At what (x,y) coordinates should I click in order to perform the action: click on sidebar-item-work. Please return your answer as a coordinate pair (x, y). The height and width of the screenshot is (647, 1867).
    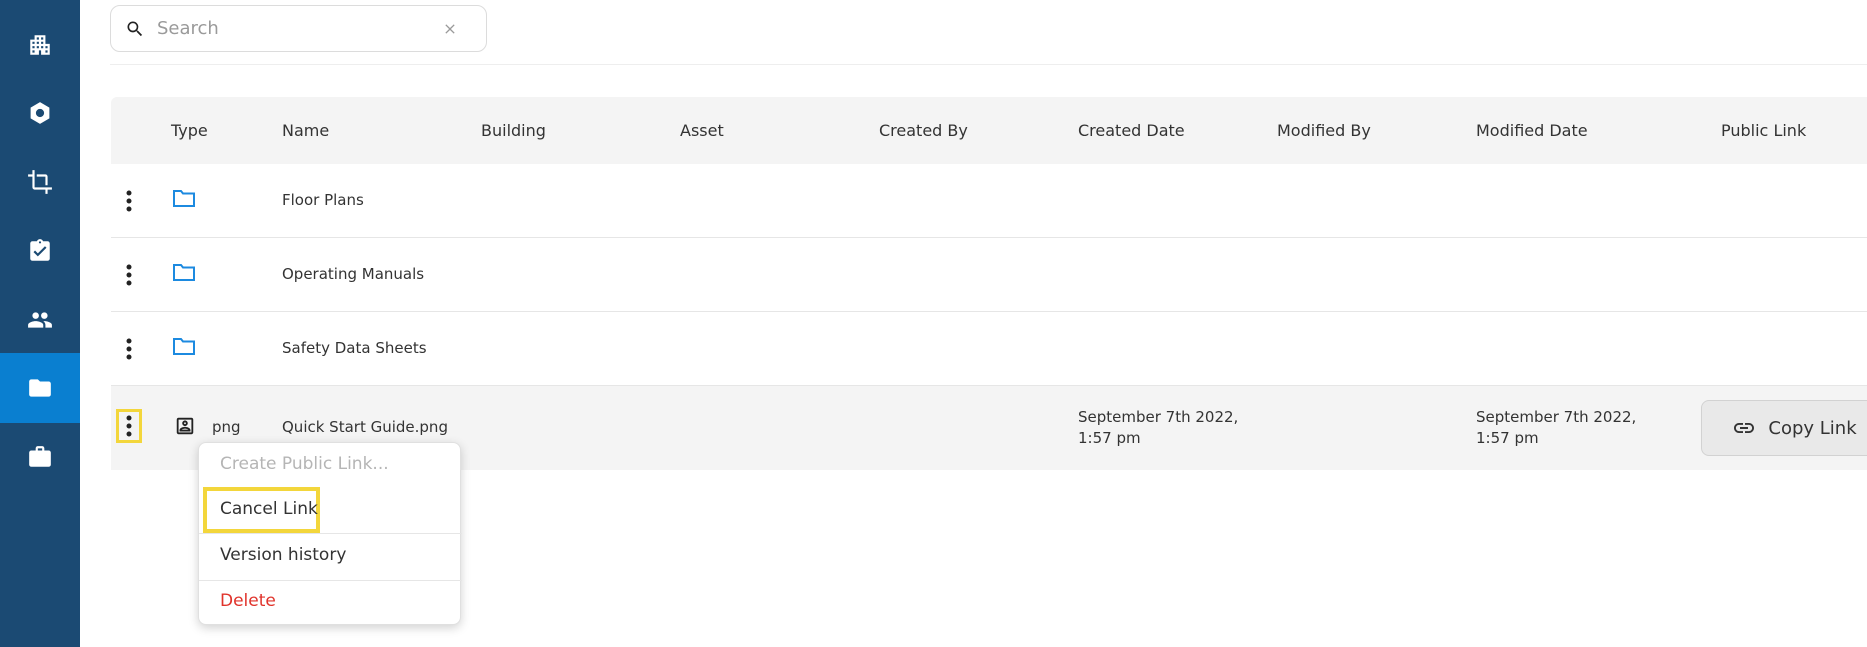
    Looking at the image, I should click on (40, 457).